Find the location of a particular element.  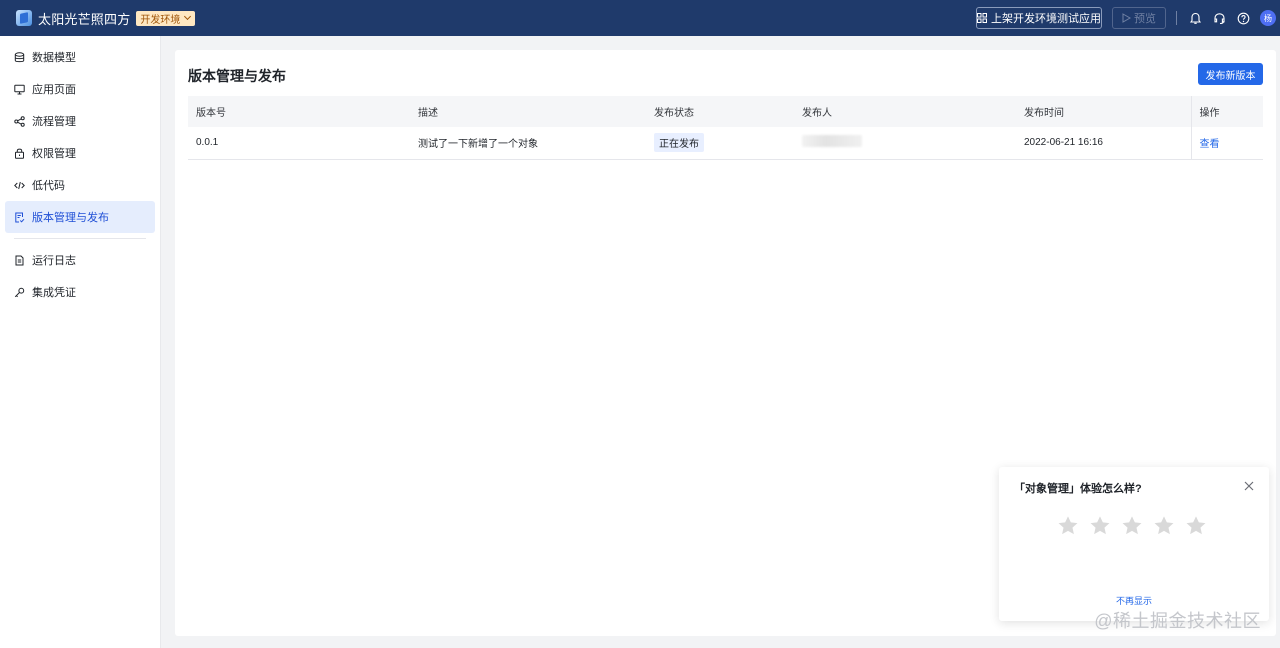

sidebar-divider is located at coordinates (80, 238).